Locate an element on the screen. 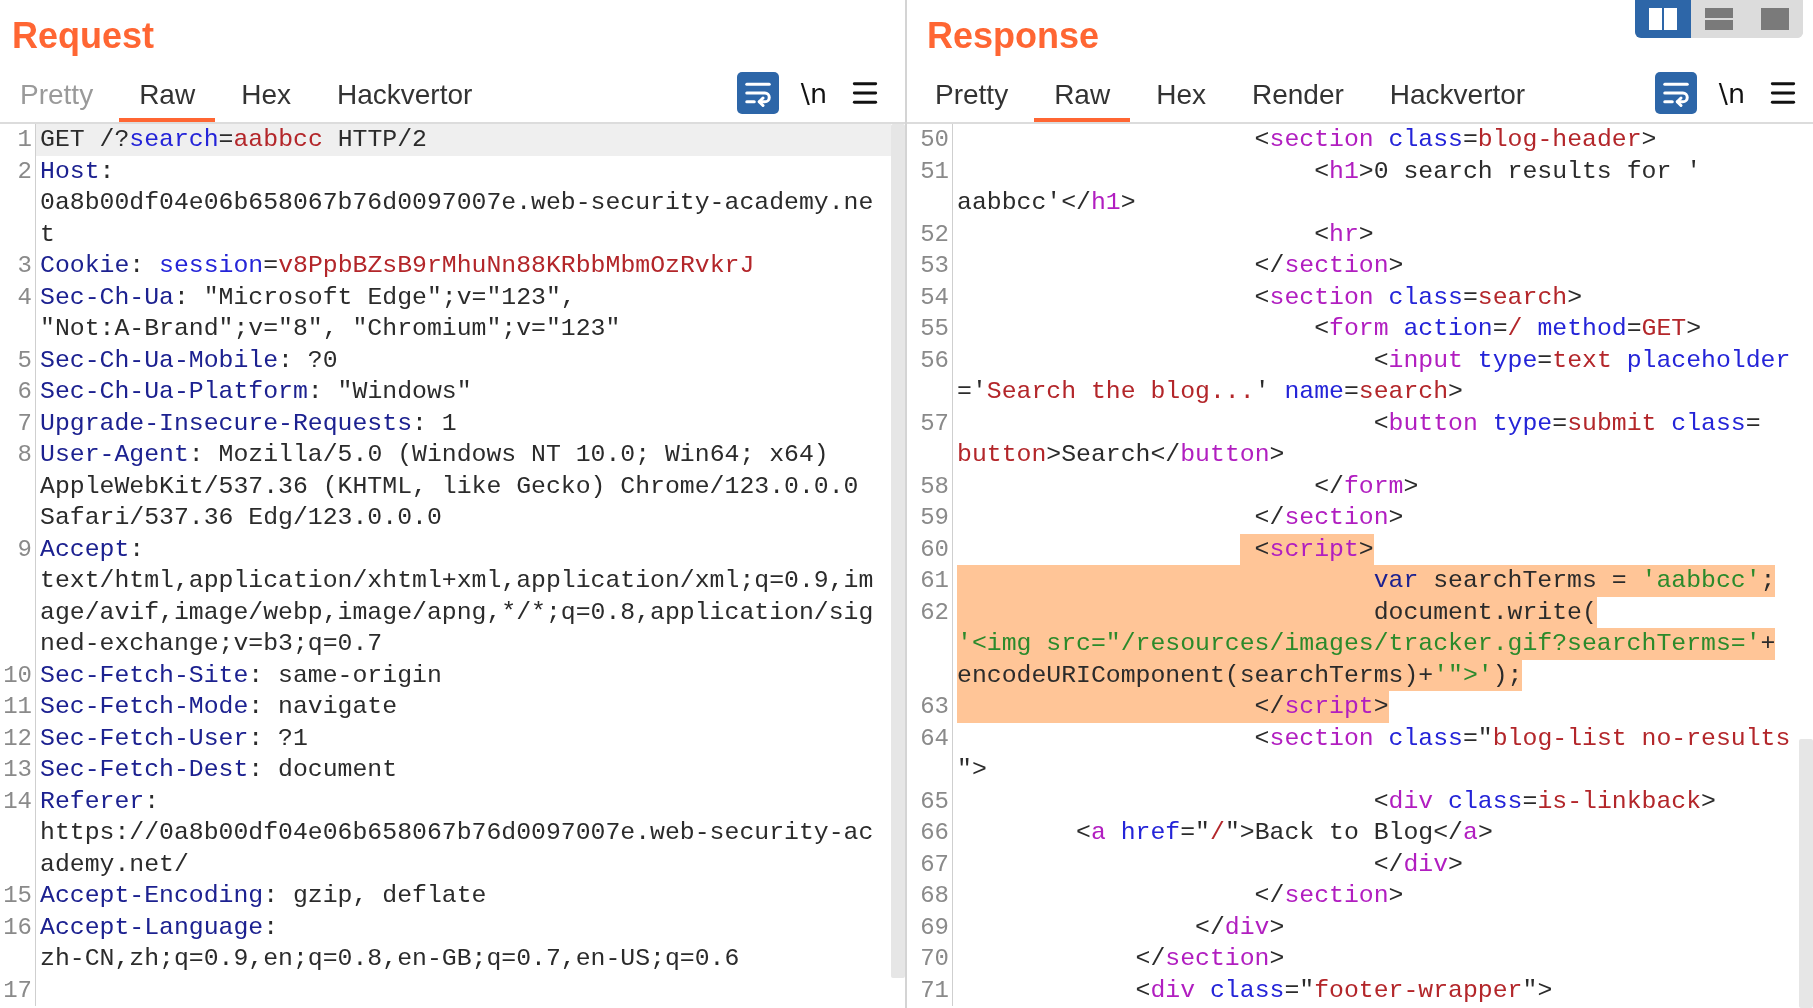 The height and width of the screenshot is (1008, 1813). code-line: <hr> is located at coordinates (1343, 234).